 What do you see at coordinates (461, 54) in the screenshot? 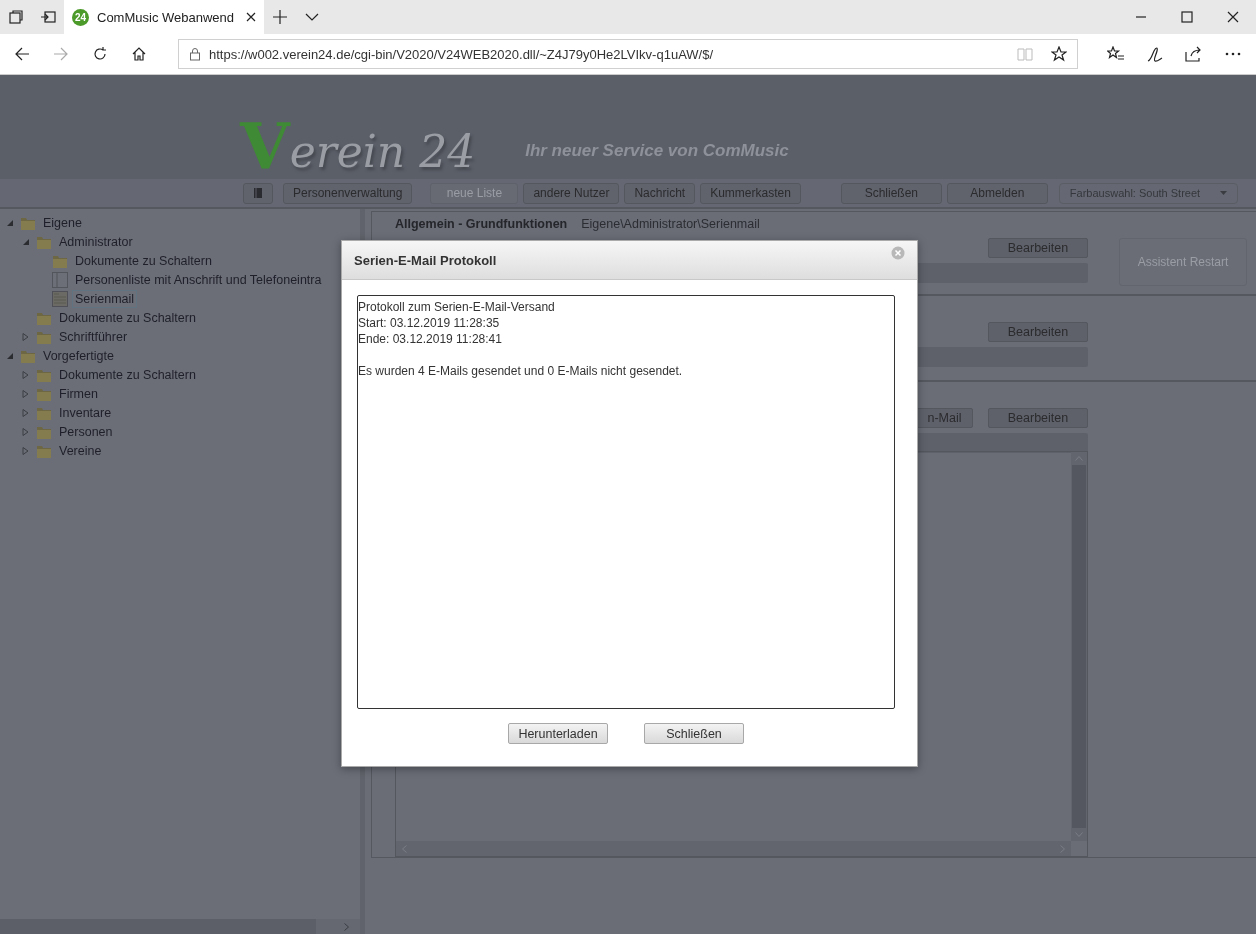
I see `url-text: https://w002.verein24.de/cgi-bin/V2020/V24WEB2020.dll/~Z4J79y0He2LVIkv-q1uAW/$/` at bounding box center [461, 54].